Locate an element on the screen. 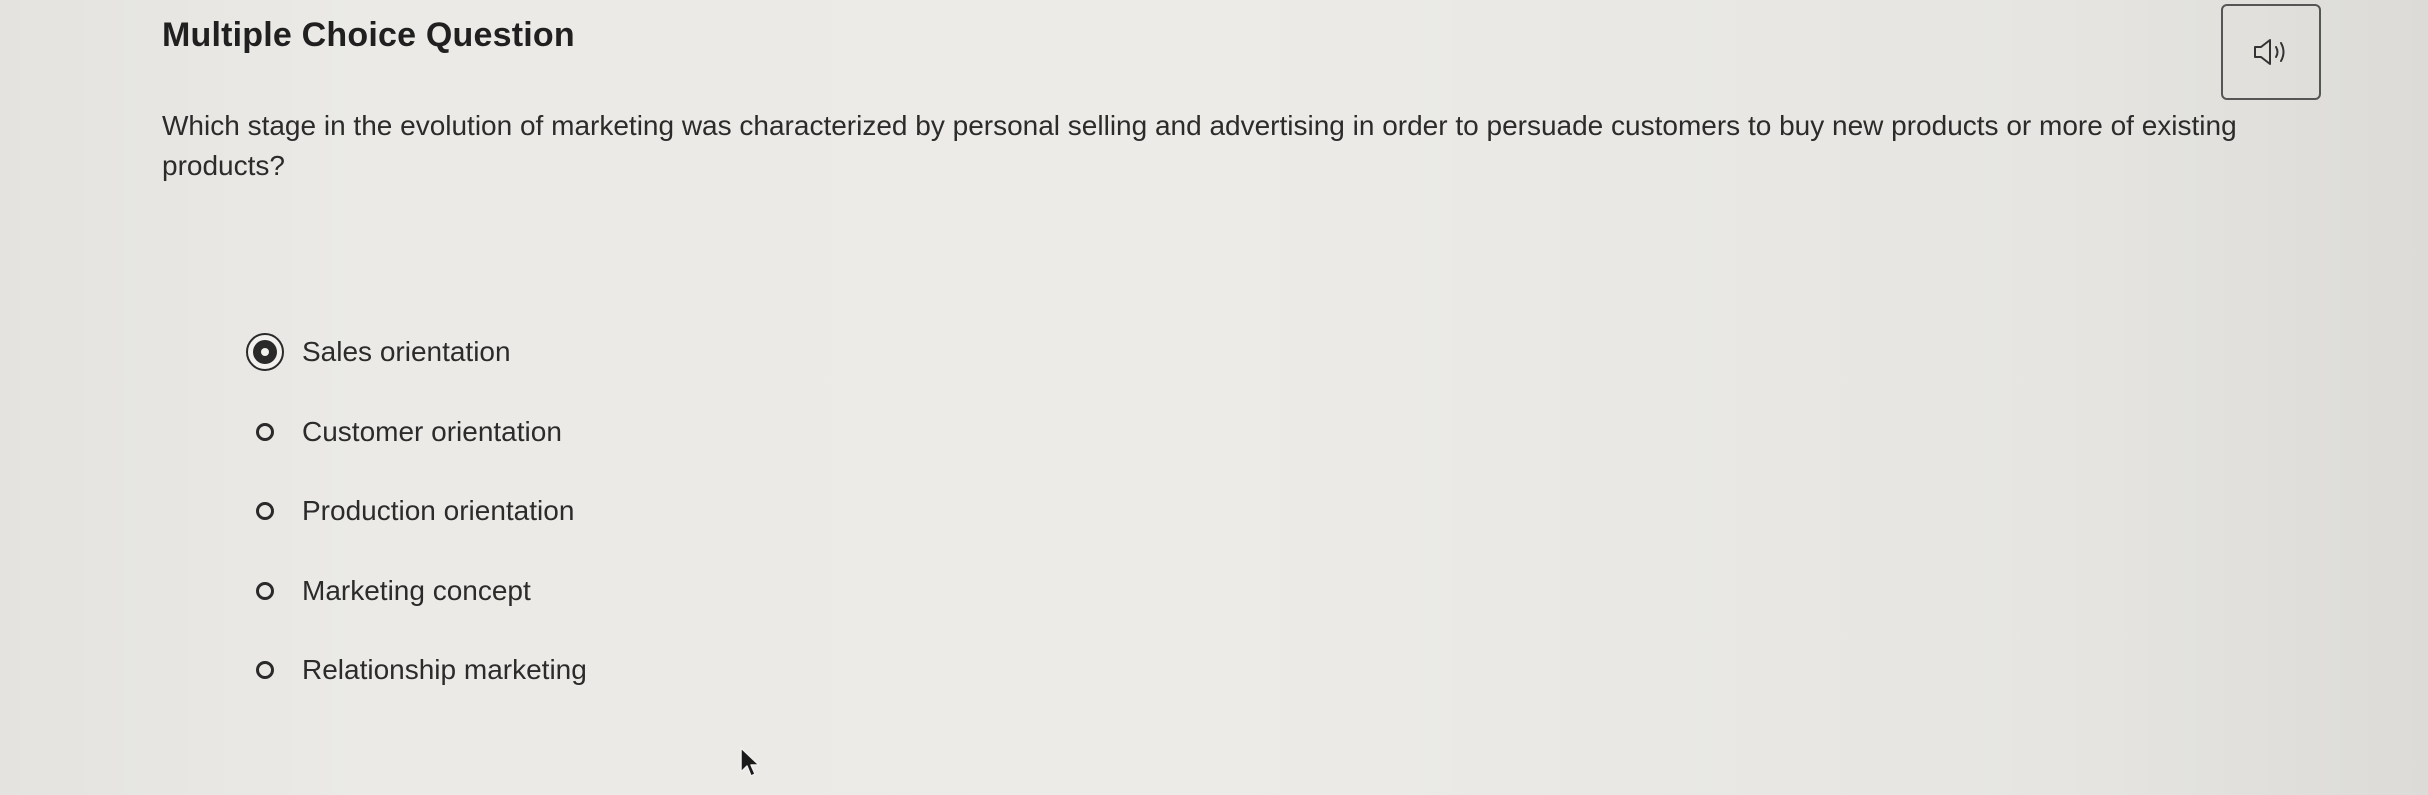 Image resolution: width=2428 pixels, height=795 pixels. read-aloud-button is located at coordinates (2271, 52).